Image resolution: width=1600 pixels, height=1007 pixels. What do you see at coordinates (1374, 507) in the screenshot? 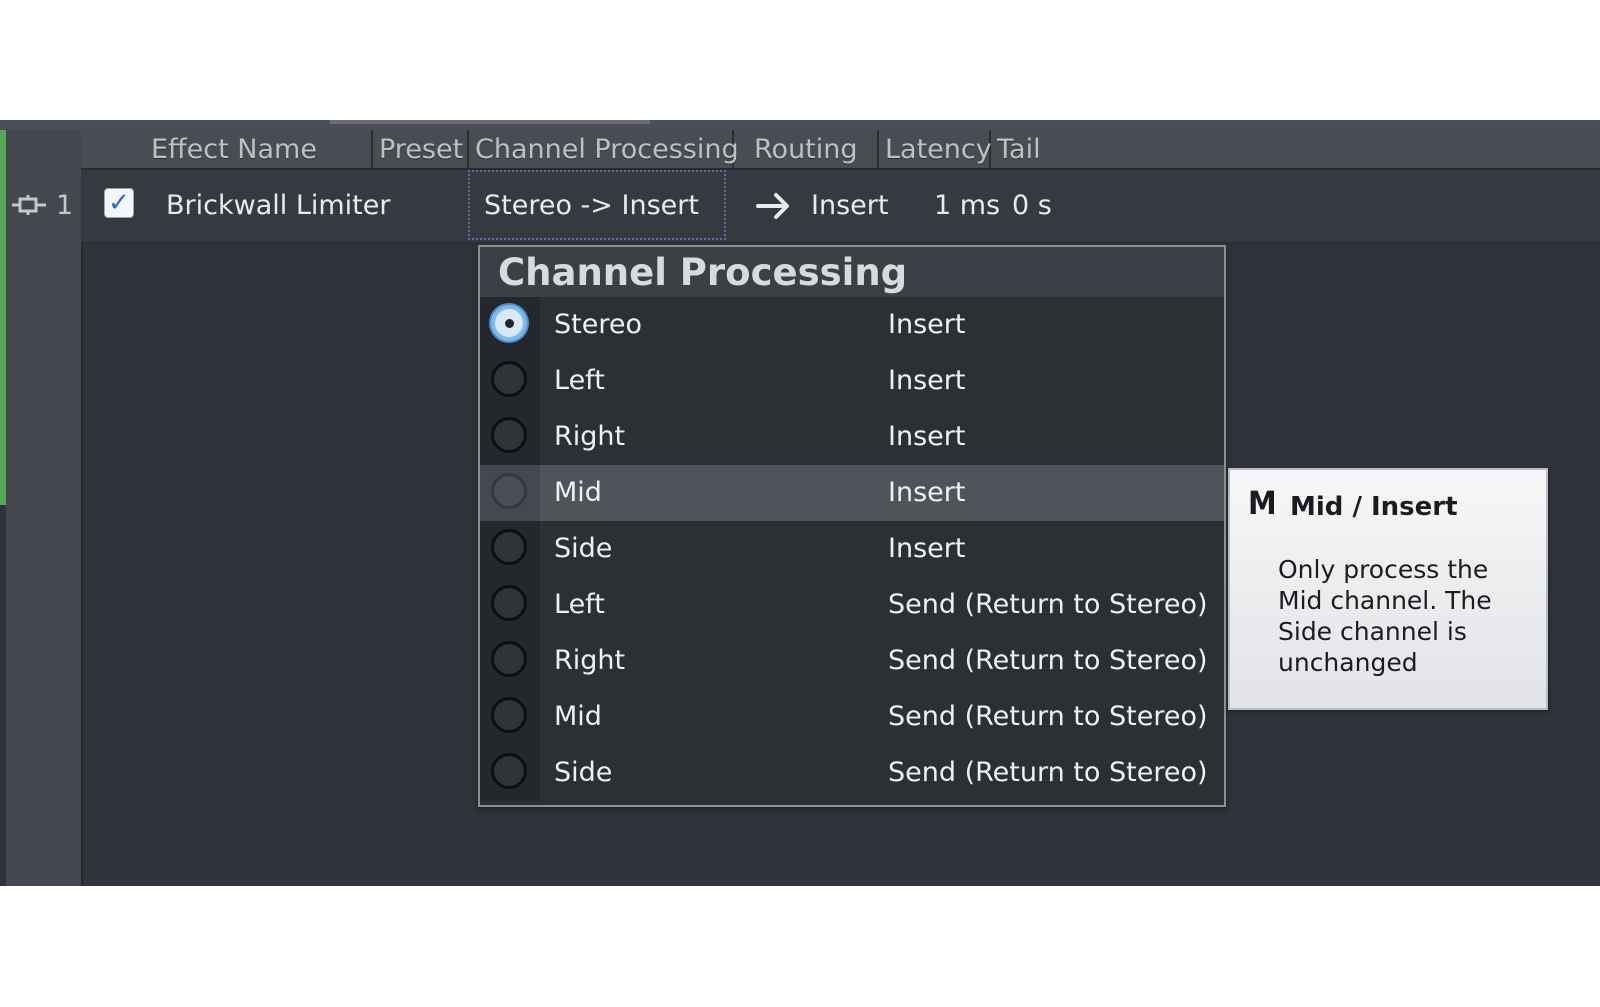
I see `tooltip-title: Mid / Insert` at bounding box center [1374, 507].